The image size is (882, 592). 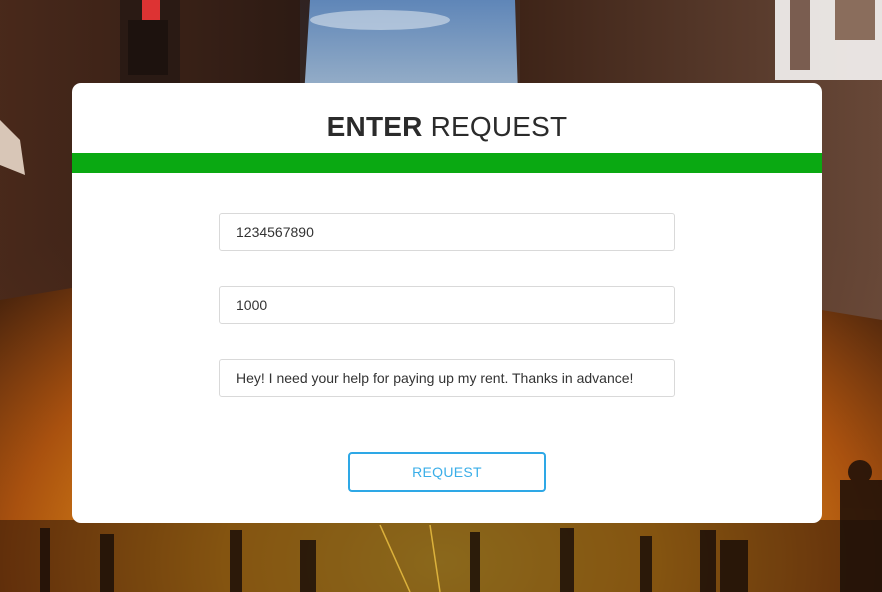 I want to click on message-input, so click(x=447, y=378).